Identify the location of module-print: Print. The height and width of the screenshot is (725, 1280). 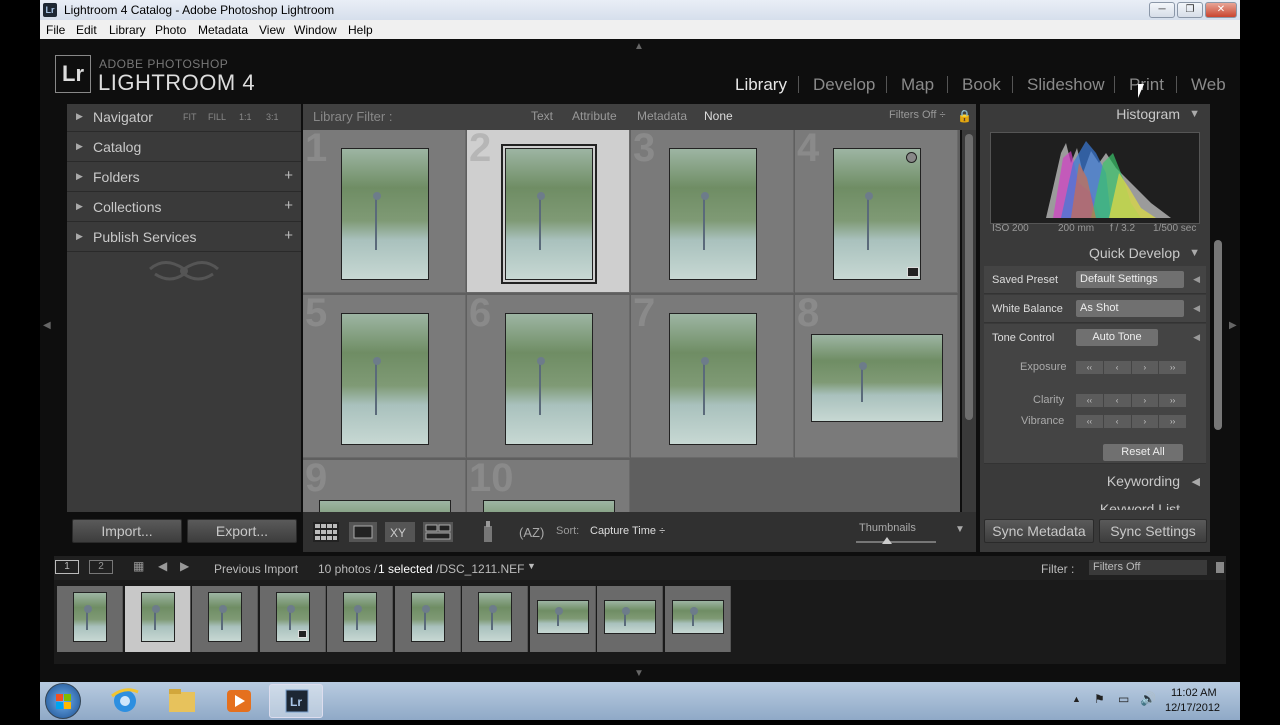
(1146, 85).